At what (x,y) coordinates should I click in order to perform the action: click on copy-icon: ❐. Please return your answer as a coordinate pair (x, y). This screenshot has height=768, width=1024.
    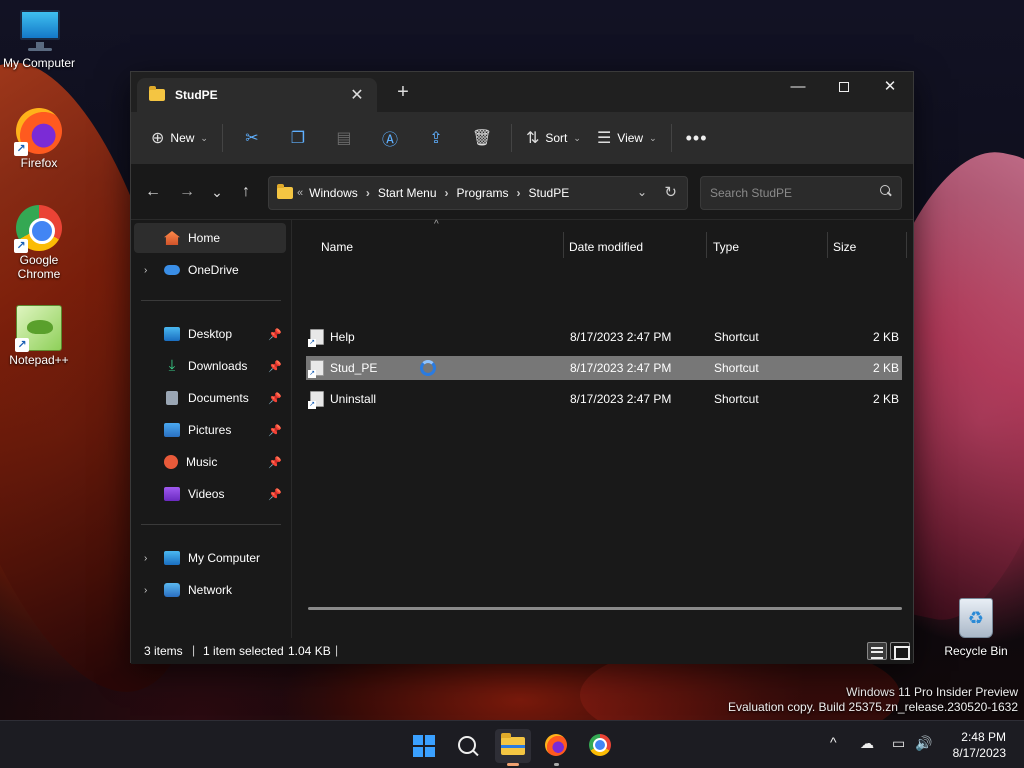
    Looking at the image, I should click on (298, 138).